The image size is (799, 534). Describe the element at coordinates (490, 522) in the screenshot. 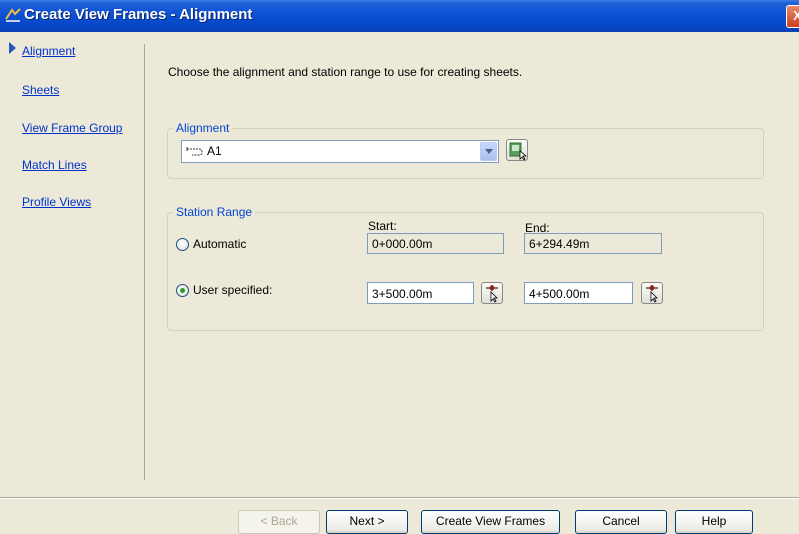

I see `create-view-frames-button: Create View Frames` at that location.